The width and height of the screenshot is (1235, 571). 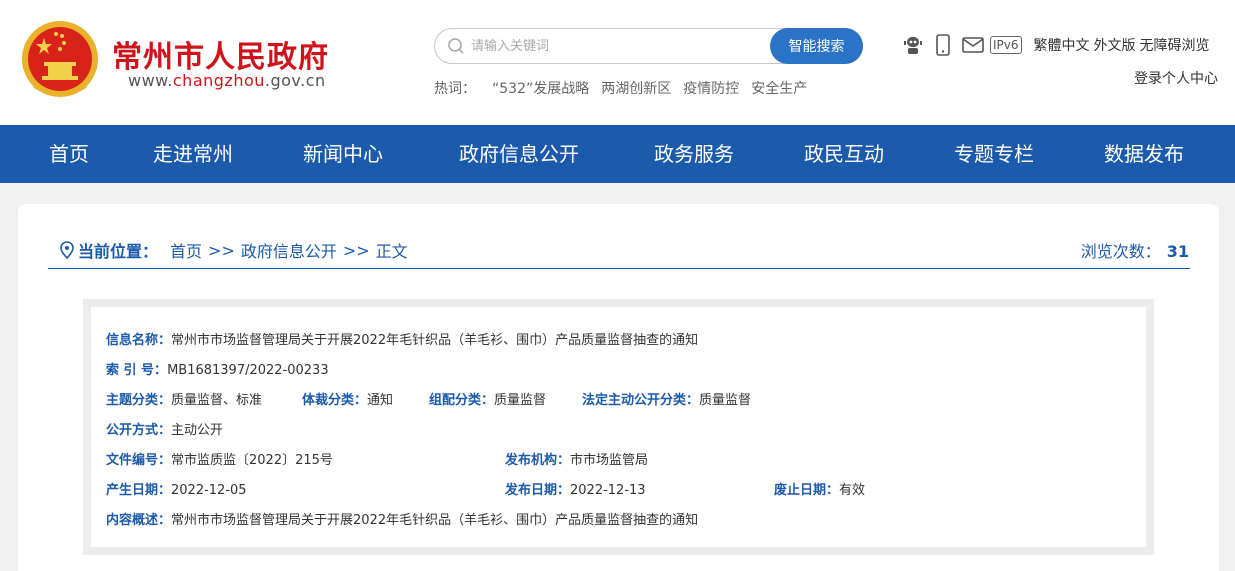 What do you see at coordinates (943, 45) in the screenshot?
I see `mobile-icon` at bounding box center [943, 45].